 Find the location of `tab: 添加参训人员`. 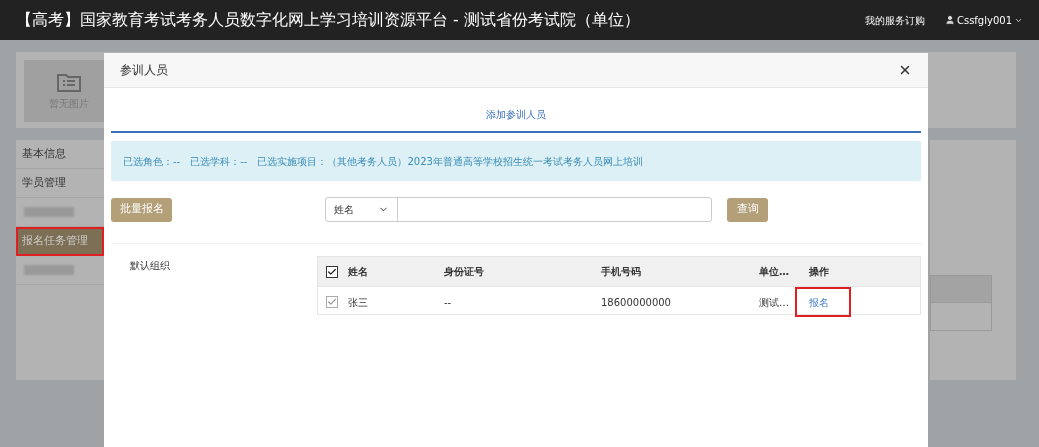

tab: 添加参训人员 is located at coordinates (516, 114).